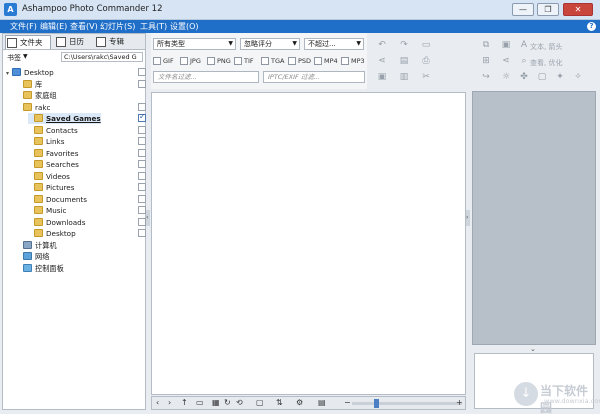 This screenshot has height=414, width=600. What do you see at coordinates (56, 222) in the screenshot?
I see `tree-item: Downloads` at bounding box center [56, 222].